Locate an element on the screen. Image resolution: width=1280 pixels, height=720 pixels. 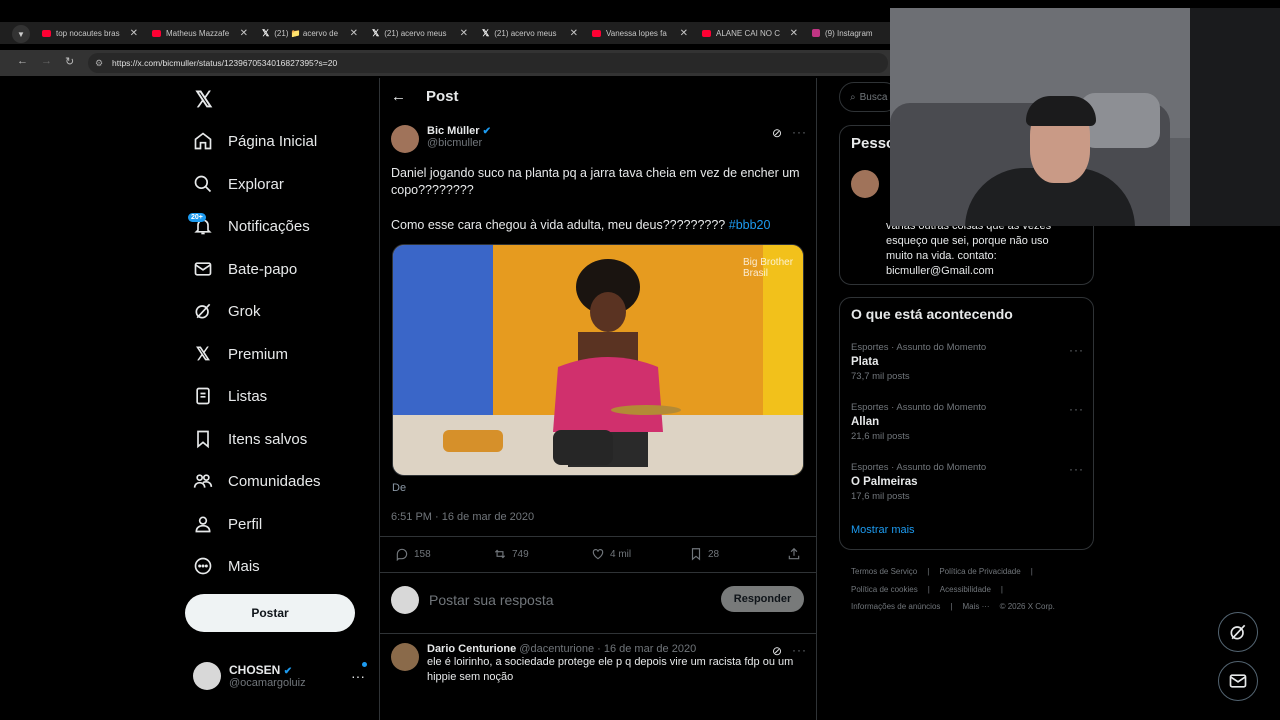
nav-chat: Bate-papo is located at coordinates (244, 269).